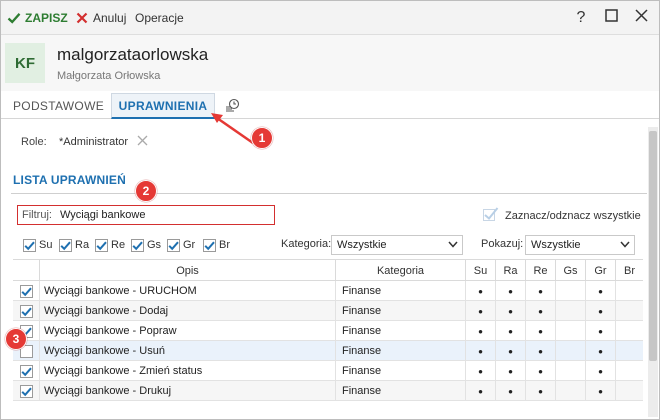 This screenshot has height=420, width=660. I want to click on header-perm: Gr, so click(600, 271).